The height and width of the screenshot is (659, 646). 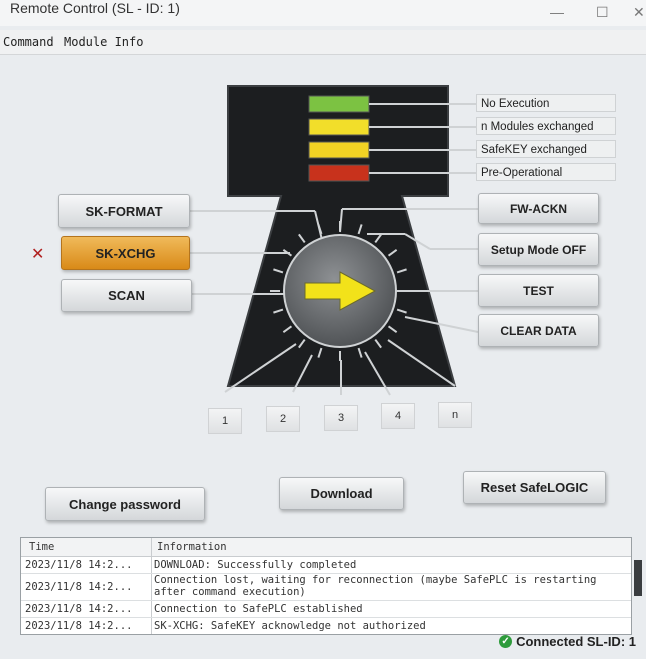 What do you see at coordinates (126, 295) in the screenshot?
I see `scan-button: SCAN` at bounding box center [126, 295].